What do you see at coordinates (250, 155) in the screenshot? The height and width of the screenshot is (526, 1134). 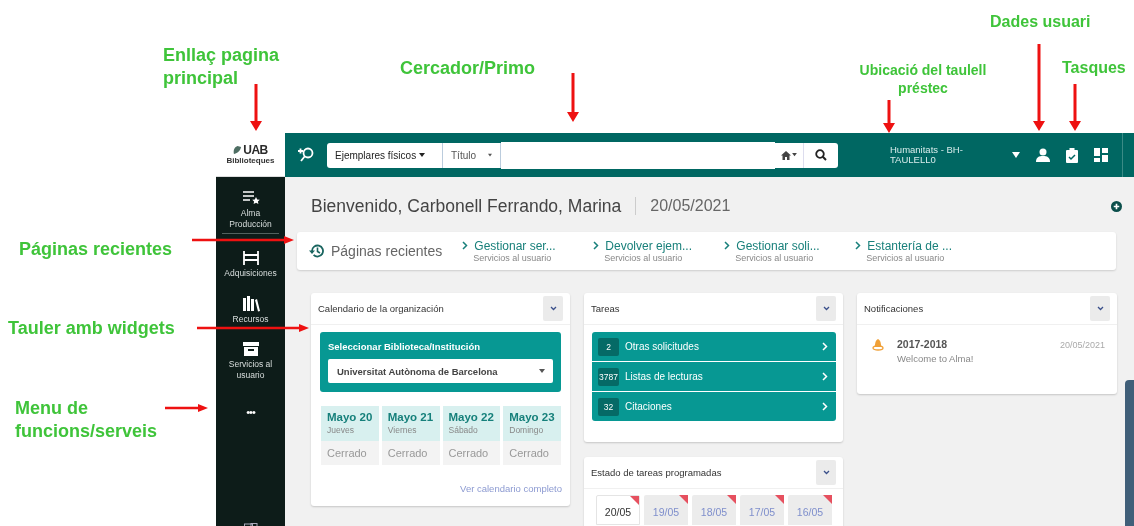 I see `home-logo-link: UAB Biblioteques` at bounding box center [250, 155].